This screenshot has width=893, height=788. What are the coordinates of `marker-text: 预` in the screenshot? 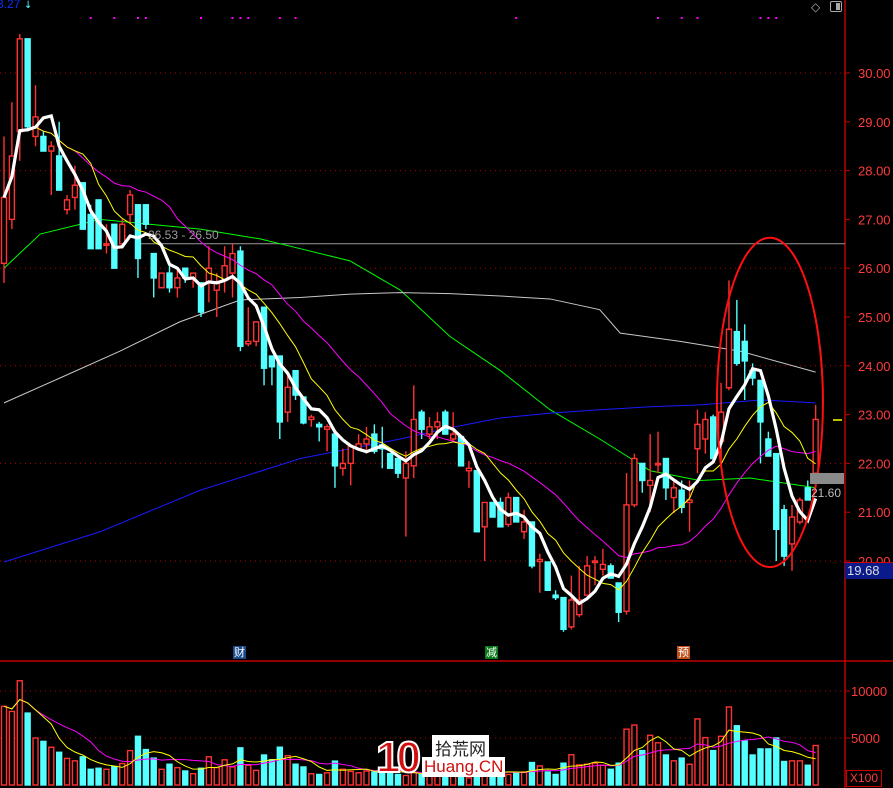 It's located at (683, 652).